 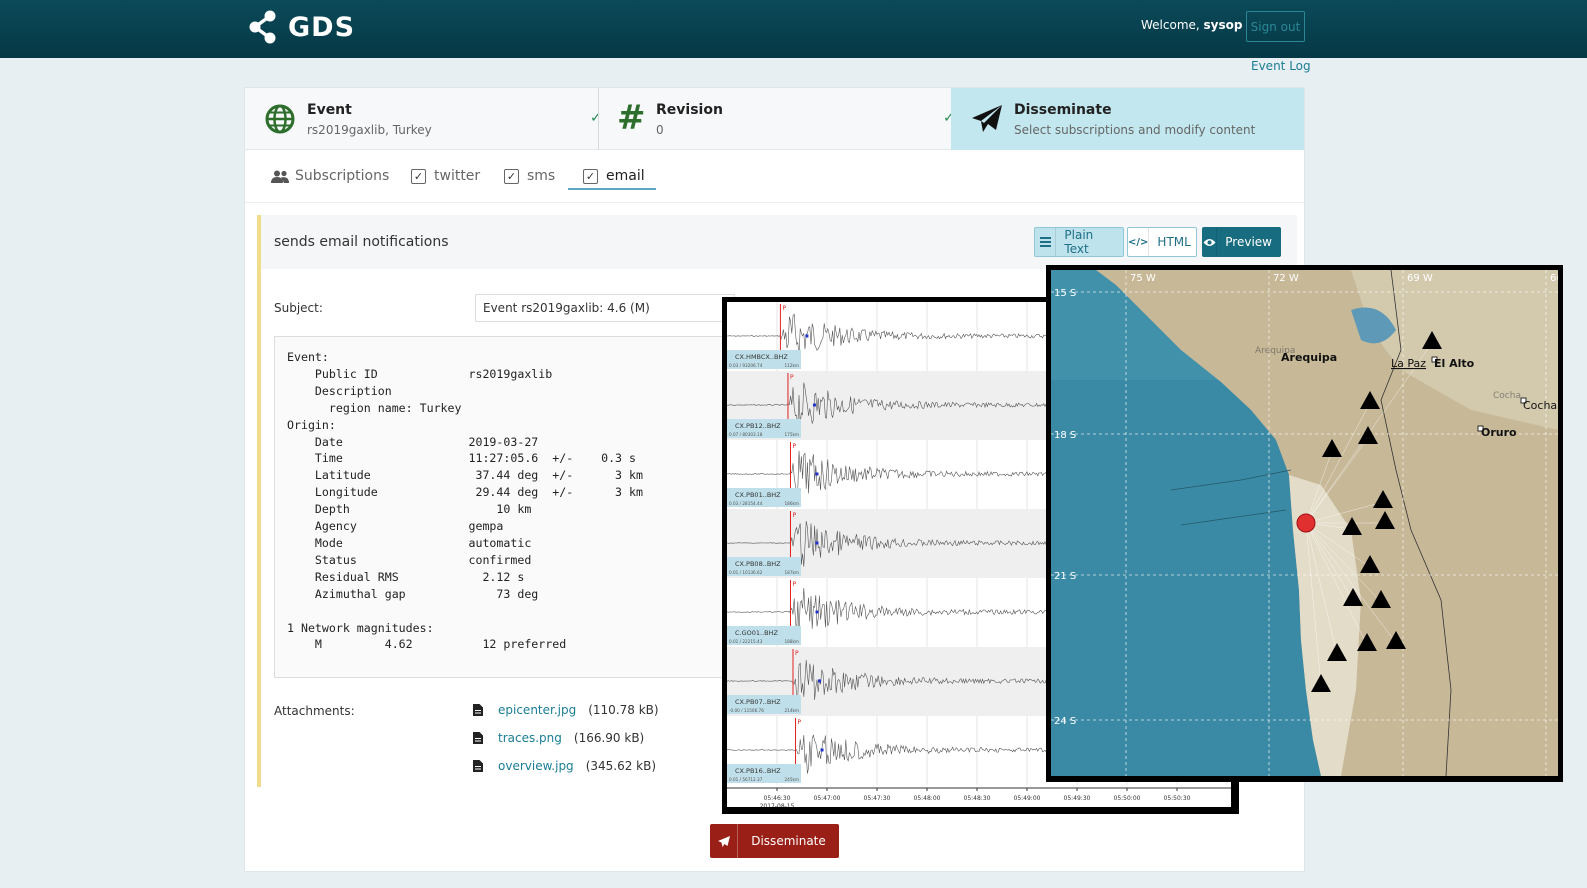 What do you see at coordinates (623, 710) in the screenshot?
I see `attachment-size: (110.78 kB)` at bounding box center [623, 710].